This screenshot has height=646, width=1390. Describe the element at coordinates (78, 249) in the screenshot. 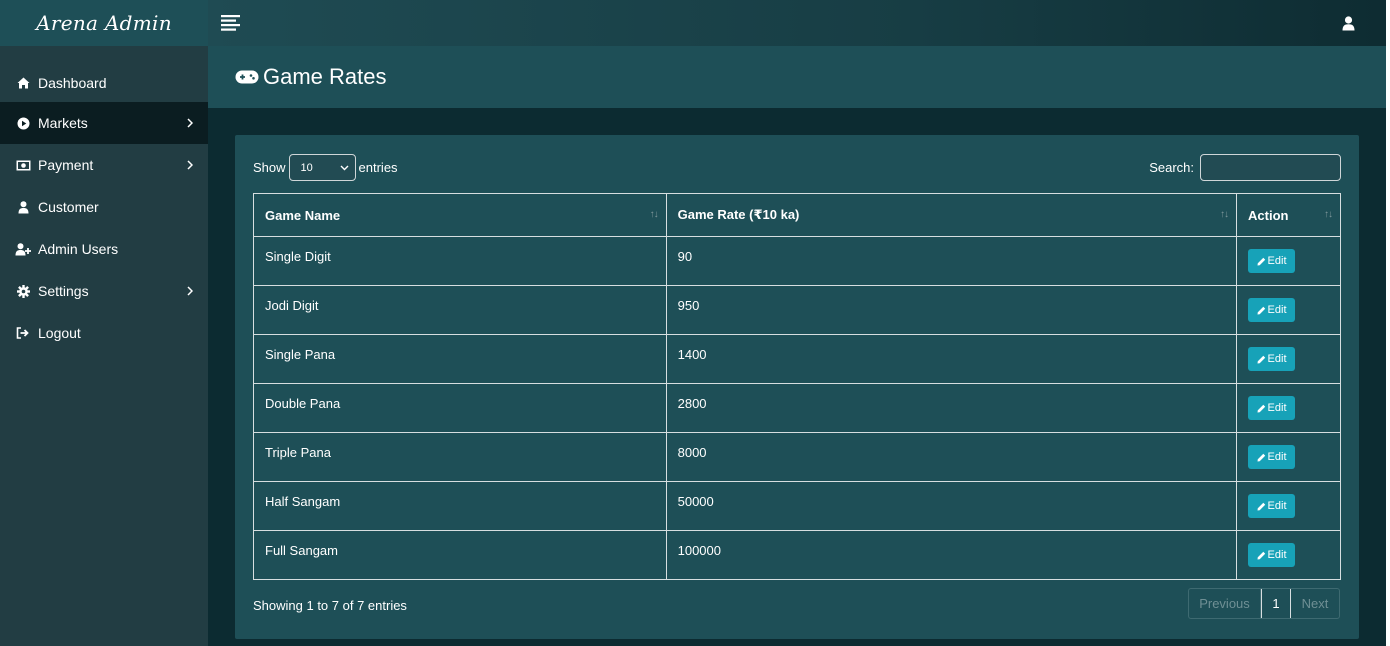

I see `sidebar-item-label: Admin Users` at that location.